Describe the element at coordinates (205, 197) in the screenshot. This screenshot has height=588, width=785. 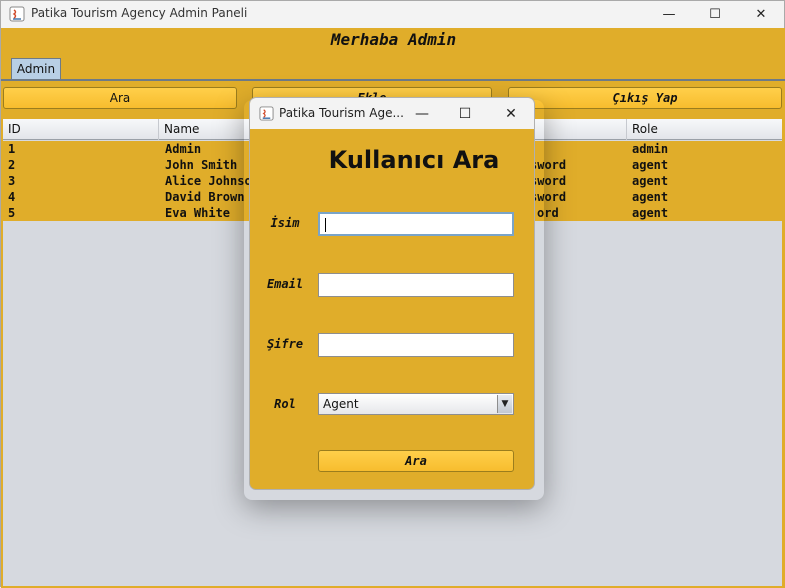
I see `cell-name: David Brown` at that location.